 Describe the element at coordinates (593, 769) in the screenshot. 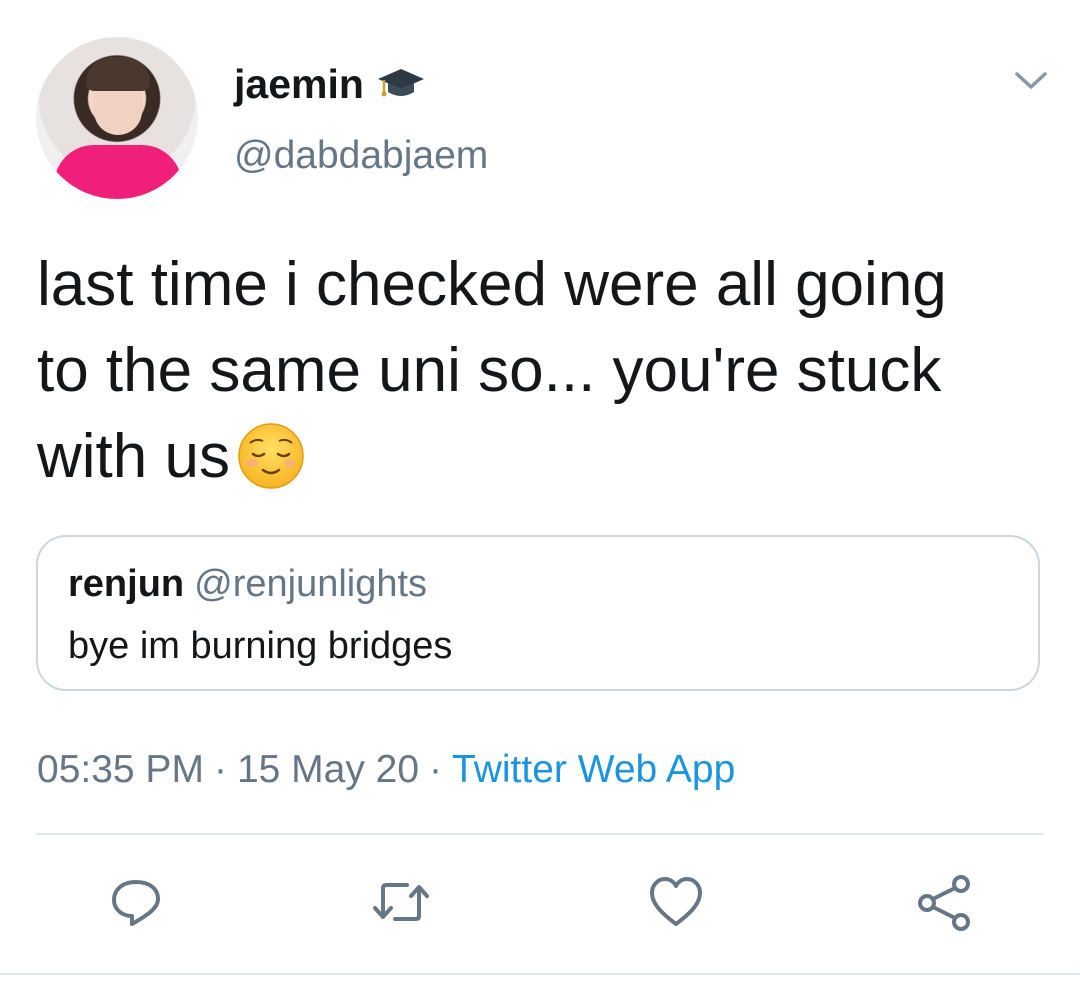

I see `tweet-source-link: Twitter Web App` at that location.